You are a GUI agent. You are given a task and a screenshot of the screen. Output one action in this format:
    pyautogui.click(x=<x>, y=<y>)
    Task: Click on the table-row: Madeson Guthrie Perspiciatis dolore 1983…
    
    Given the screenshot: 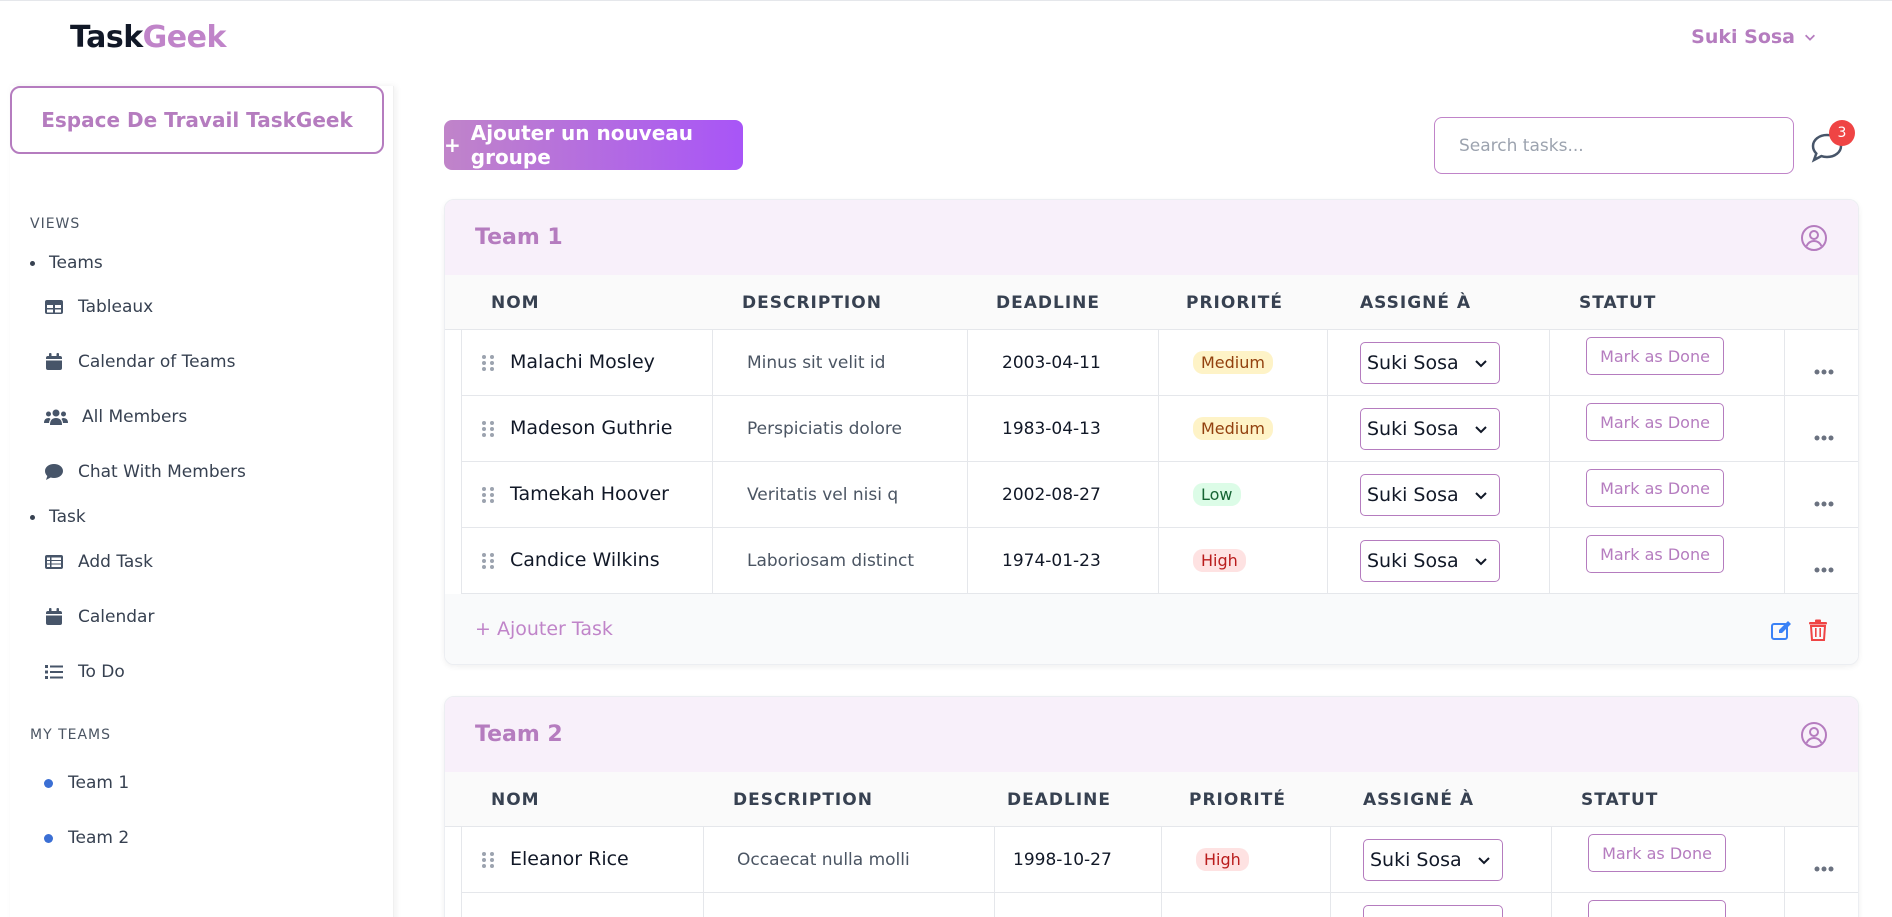 What is the action you would take?
    pyautogui.click(x=1159, y=429)
    